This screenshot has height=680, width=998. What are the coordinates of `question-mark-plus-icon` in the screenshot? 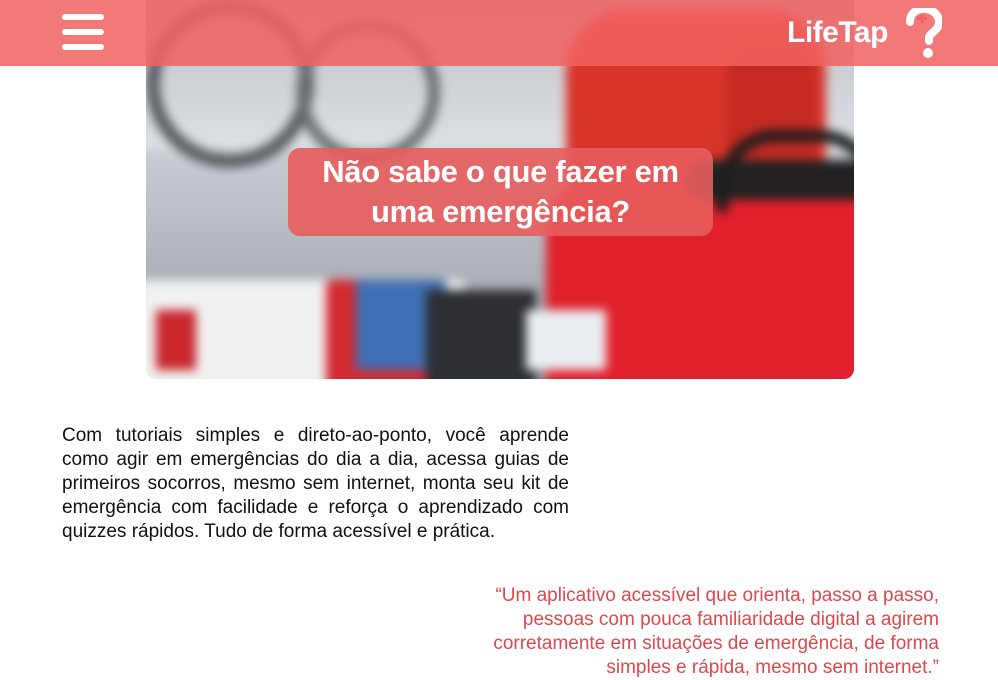 It's located at (924, 33).